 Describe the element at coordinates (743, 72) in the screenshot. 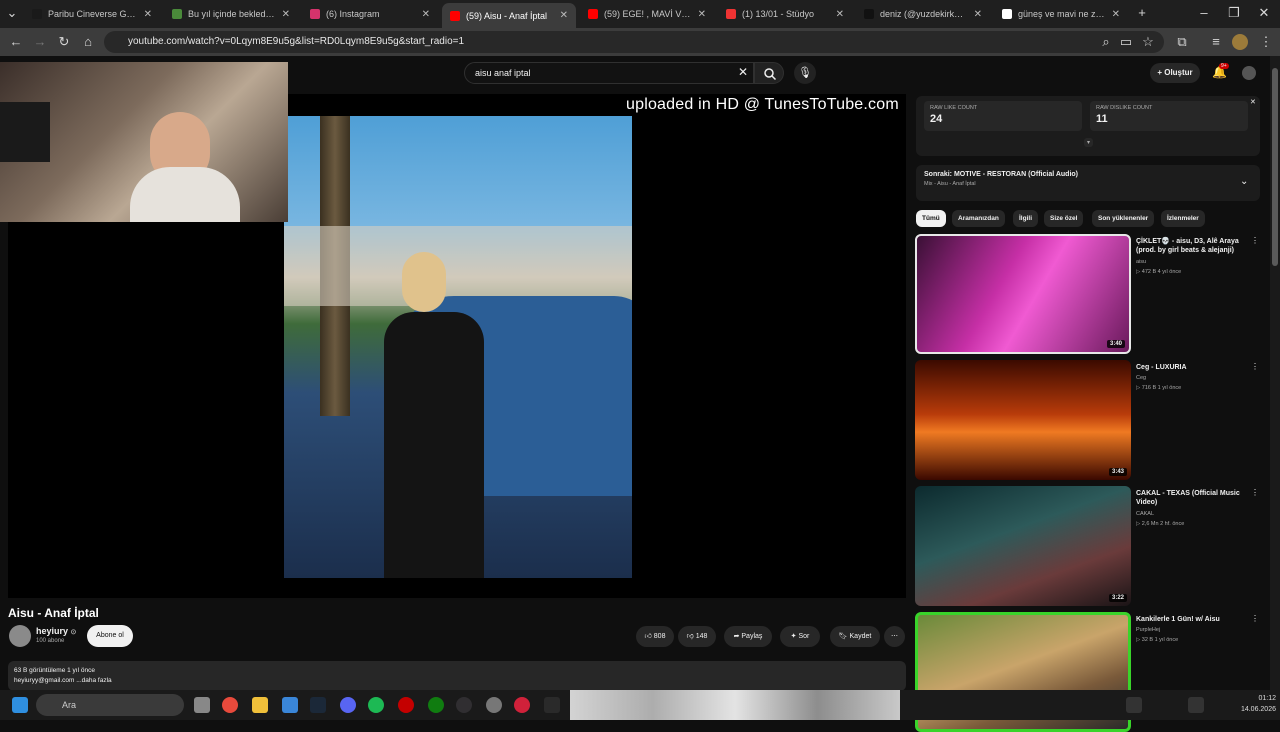

I see `clear-search-icon: ✕` at that location.